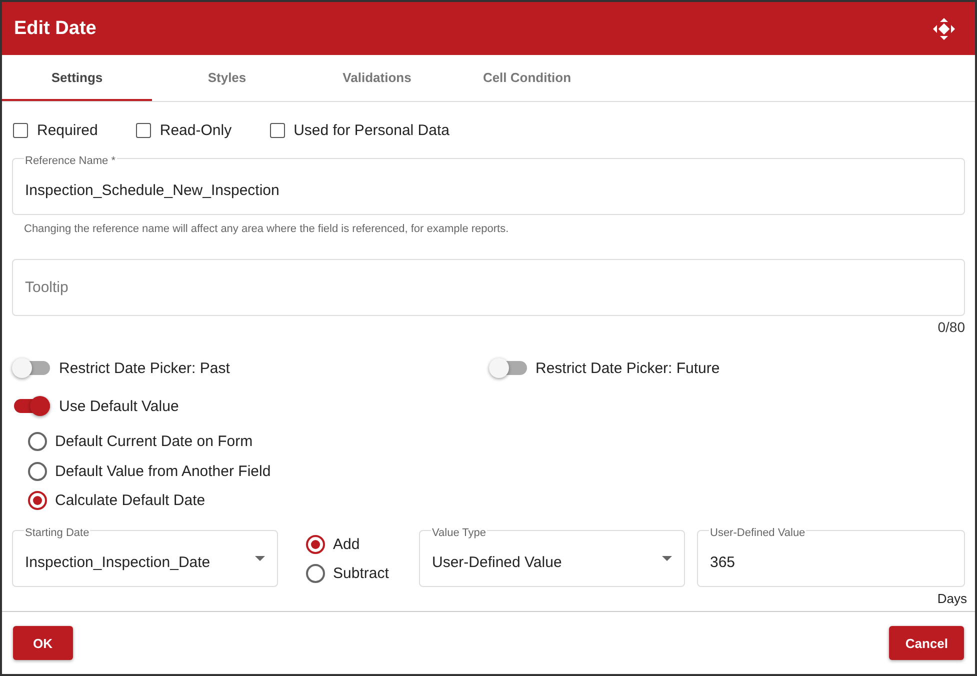 The width and height of the screenshot is (977, 676). Describe the element at coordinates (831, 558) in the screenshot. I see `user-defined-value-field: User-Defined Value 365` at that location.